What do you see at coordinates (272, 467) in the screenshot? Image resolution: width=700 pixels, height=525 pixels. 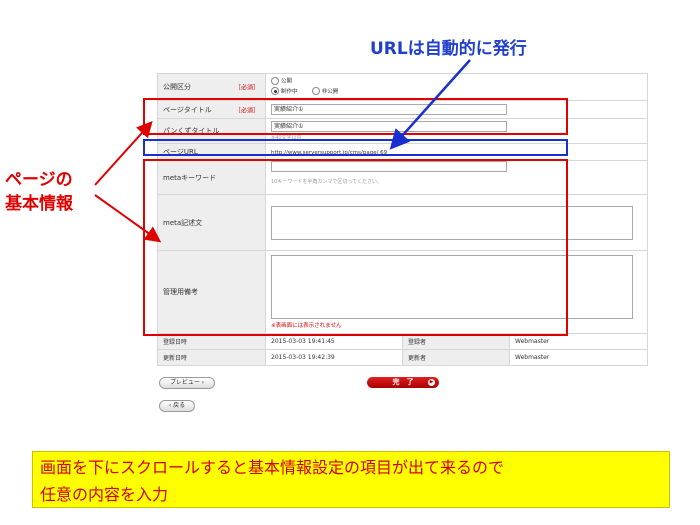 I see `instruction-caption-line1: 画面を下にスクロールすると基本情報設定の項目が出て来るので` at bounding box center [272, 467].